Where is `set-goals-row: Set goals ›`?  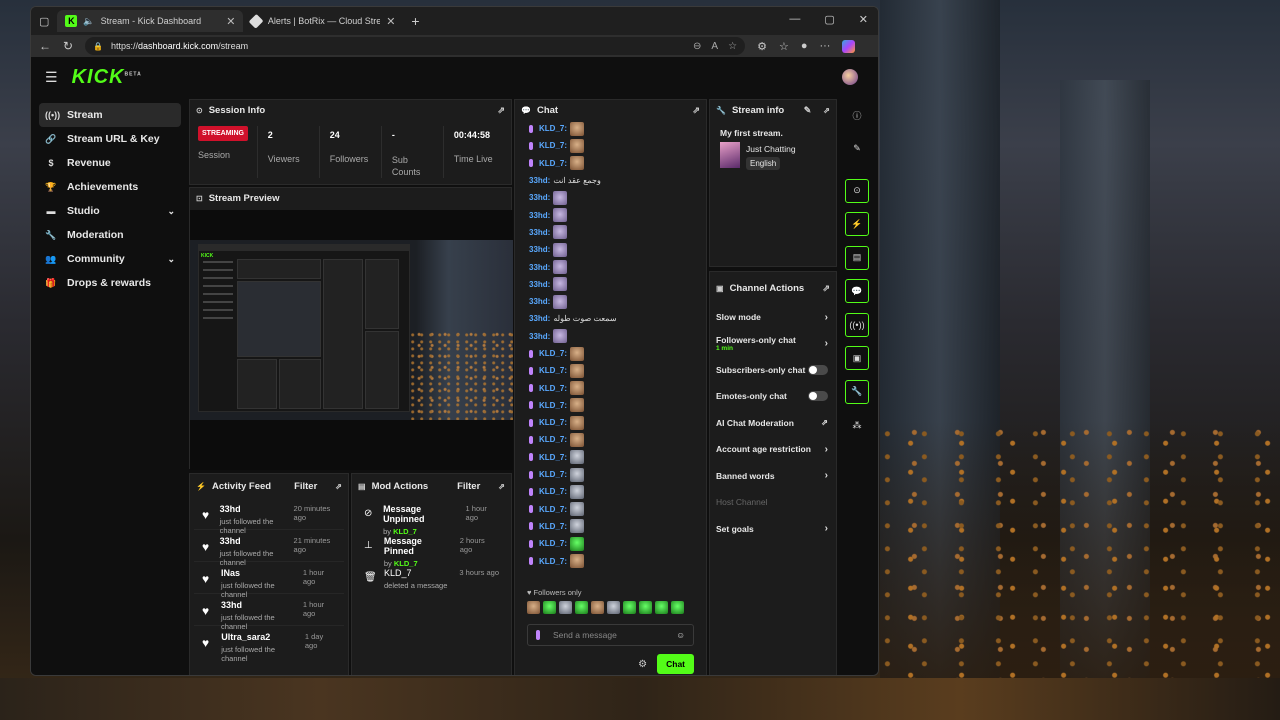 set-goals-row: Set goals › is located at coordinates (773, 529).